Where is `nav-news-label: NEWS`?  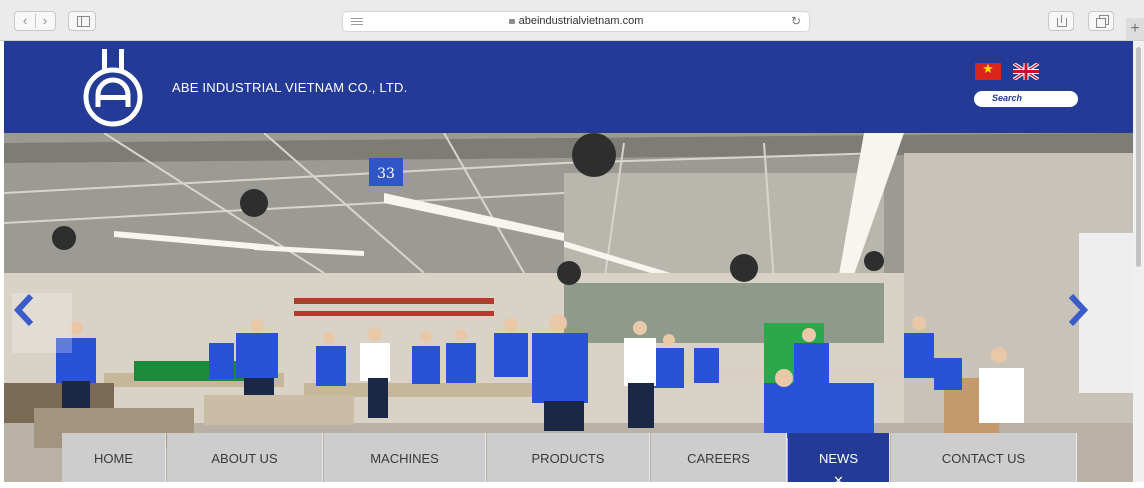
nav-news-label: NEWS is located at coordinates (838, 458).